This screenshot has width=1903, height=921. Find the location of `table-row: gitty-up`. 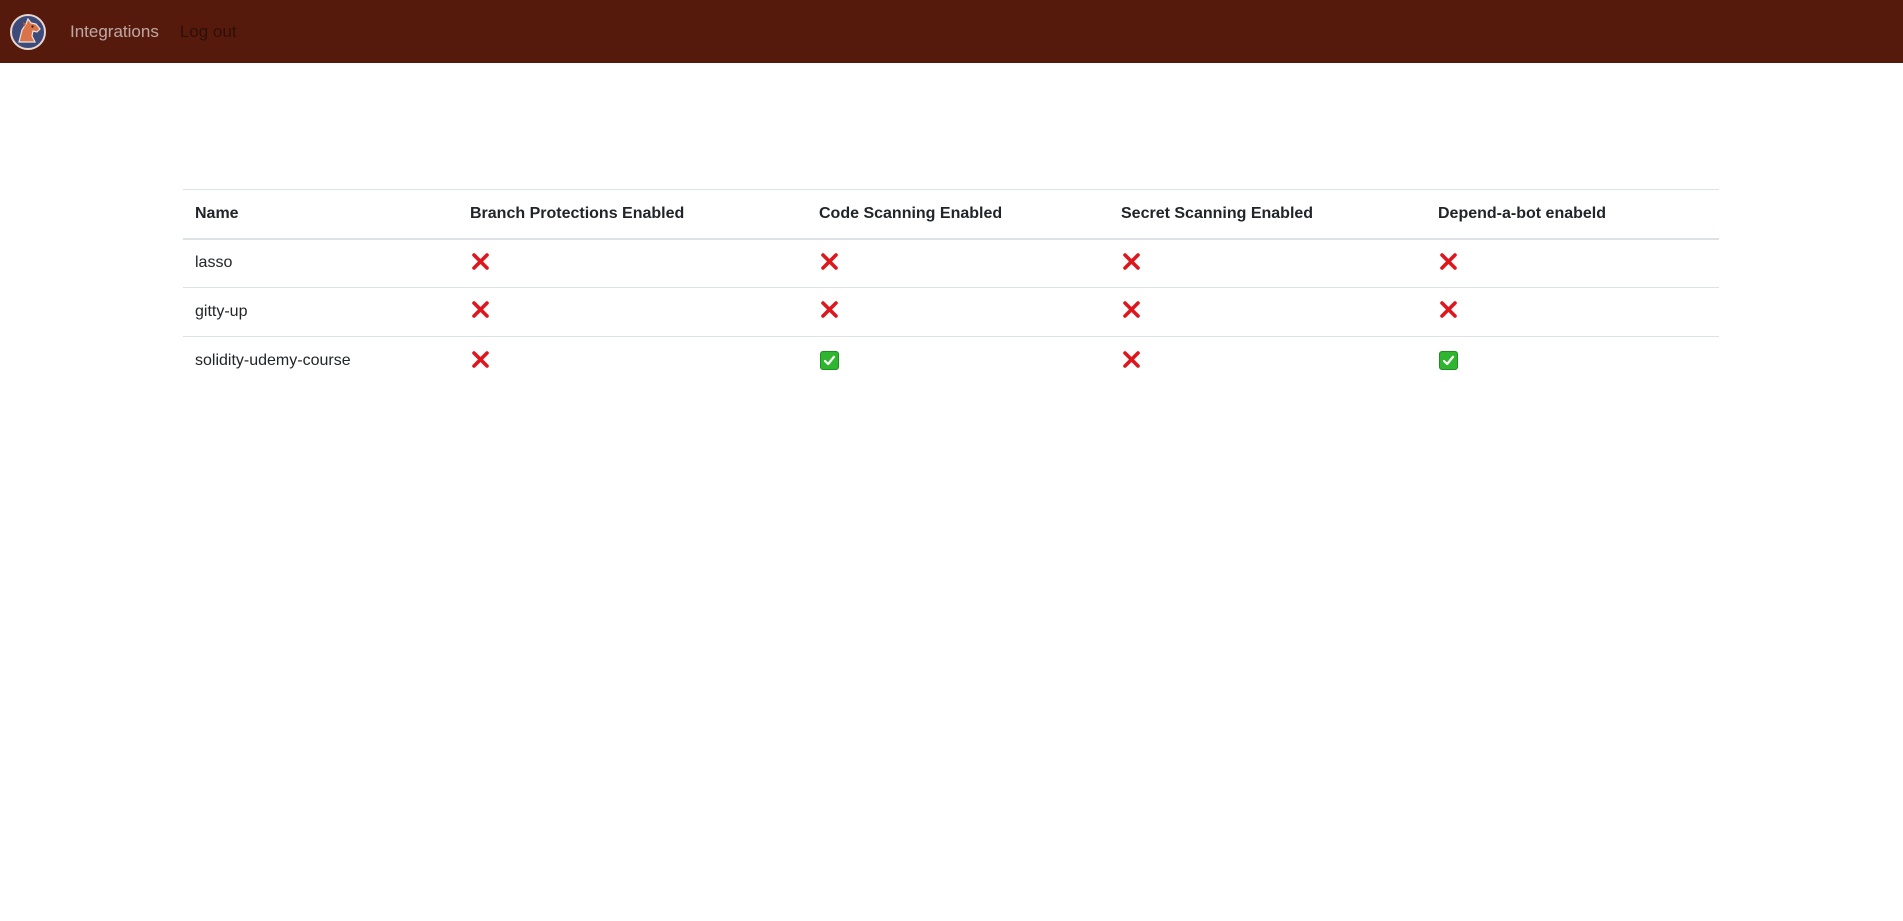

table-row: gitty-up is located at coordinates (951, 312).